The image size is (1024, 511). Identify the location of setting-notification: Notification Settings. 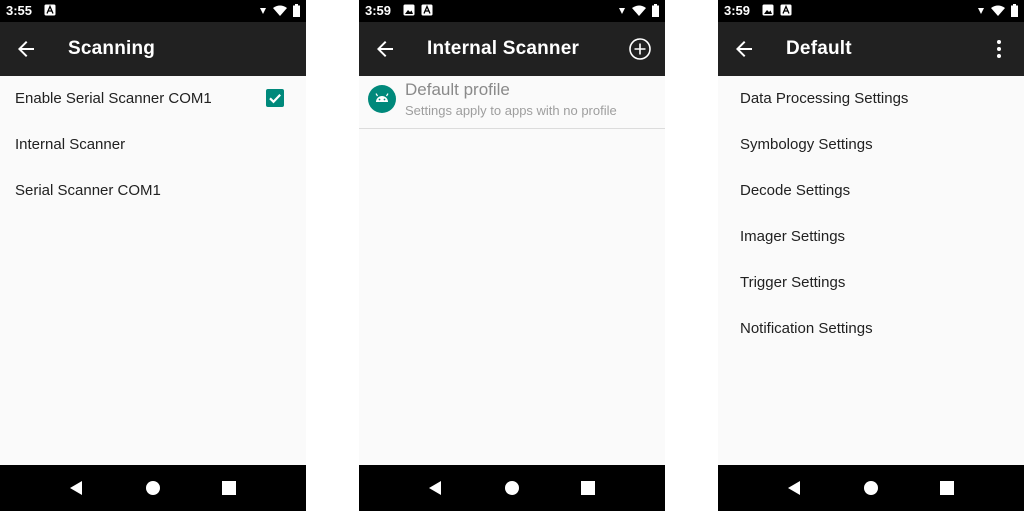
(871, 329).